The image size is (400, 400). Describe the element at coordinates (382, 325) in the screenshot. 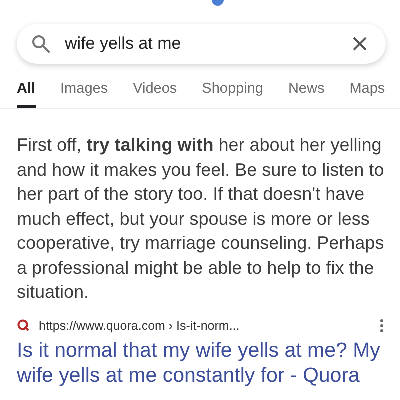

I see `more-icon` at that location.